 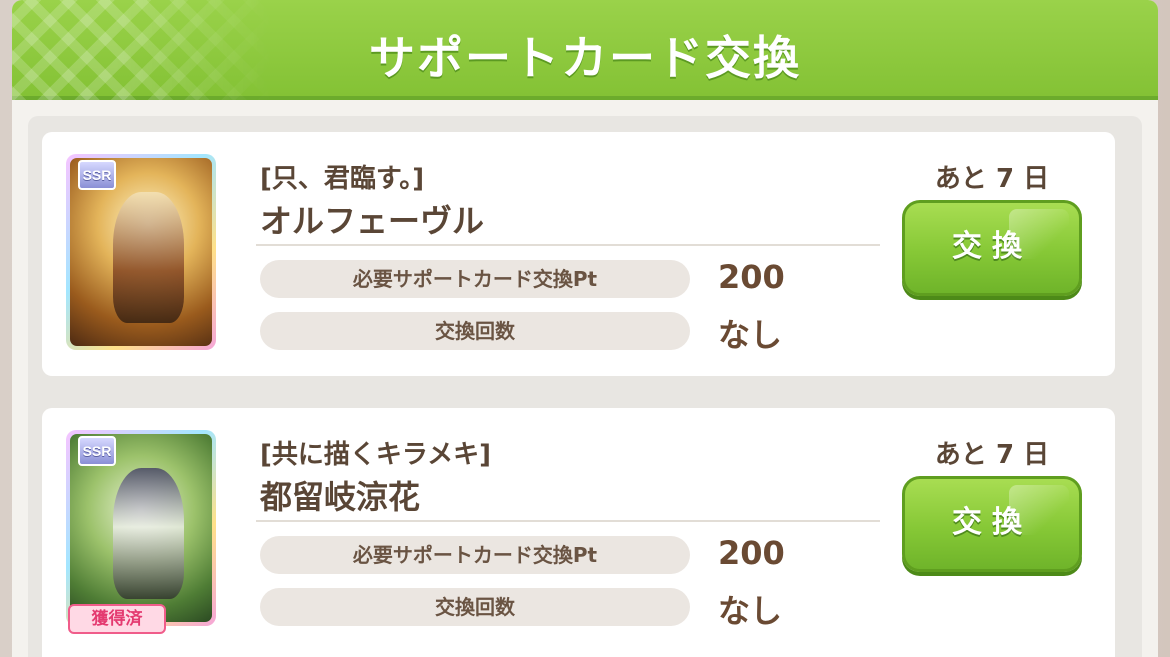 What do you see at coordinates (375, 455) in the screenshot?
I see `card-subtitle: [共に描くキラメキ]` at bounding box center [375, 455].